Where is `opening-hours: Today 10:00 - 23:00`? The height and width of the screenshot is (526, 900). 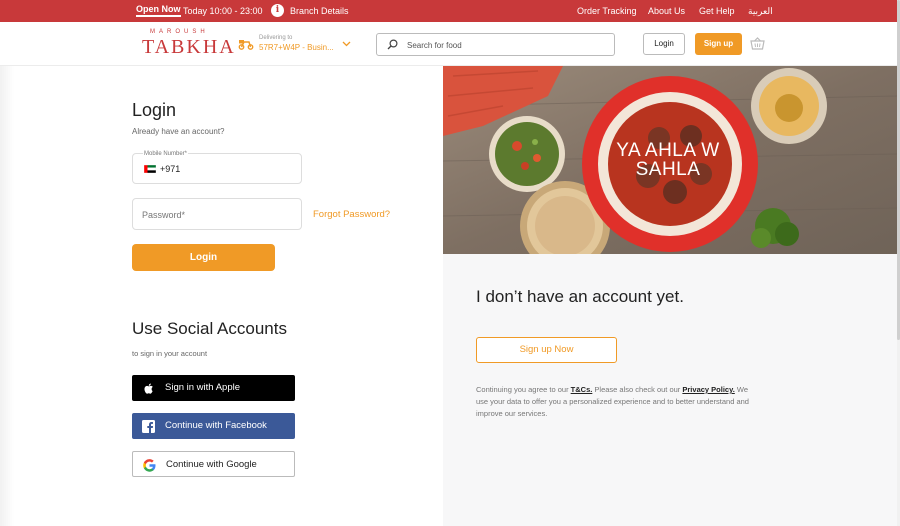
opening-hours: Today 10:00 - 23:00 is located at coordinates (223, 11).